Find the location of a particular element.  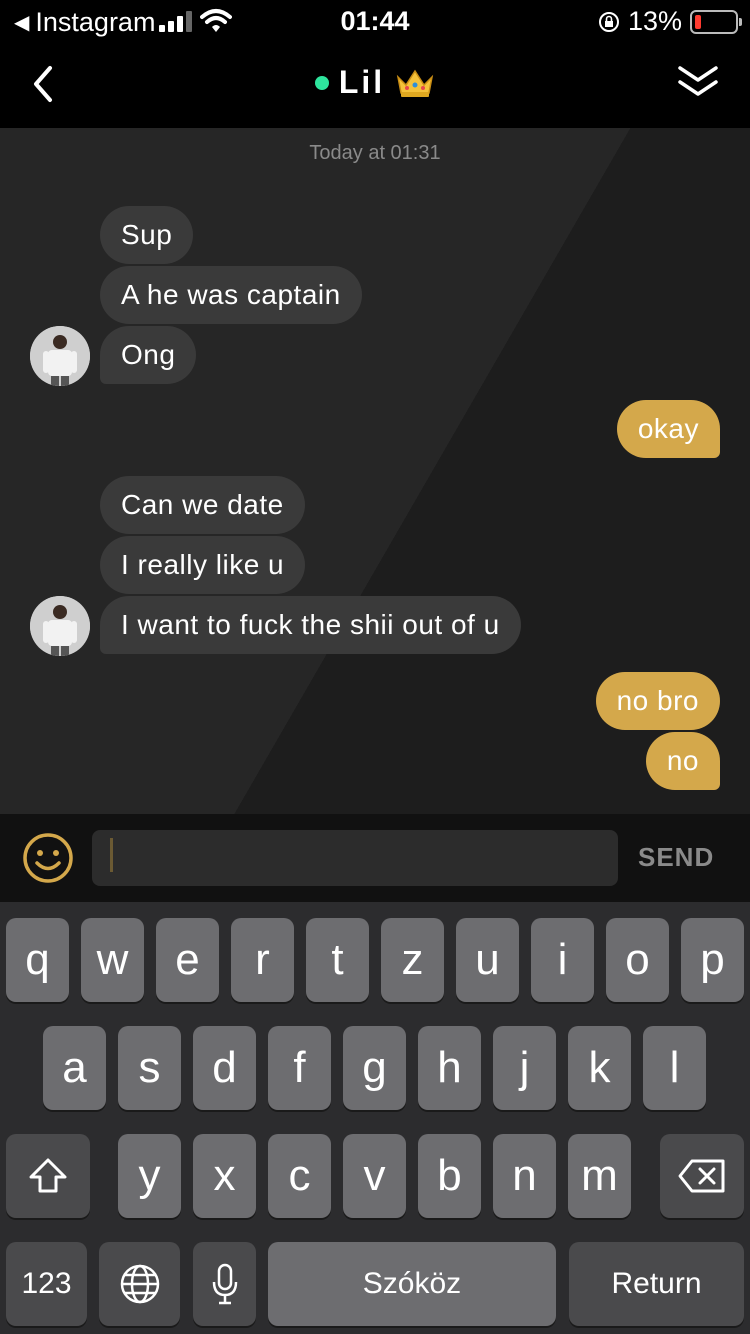

backspace-key is located at coordinates (702, 1176).